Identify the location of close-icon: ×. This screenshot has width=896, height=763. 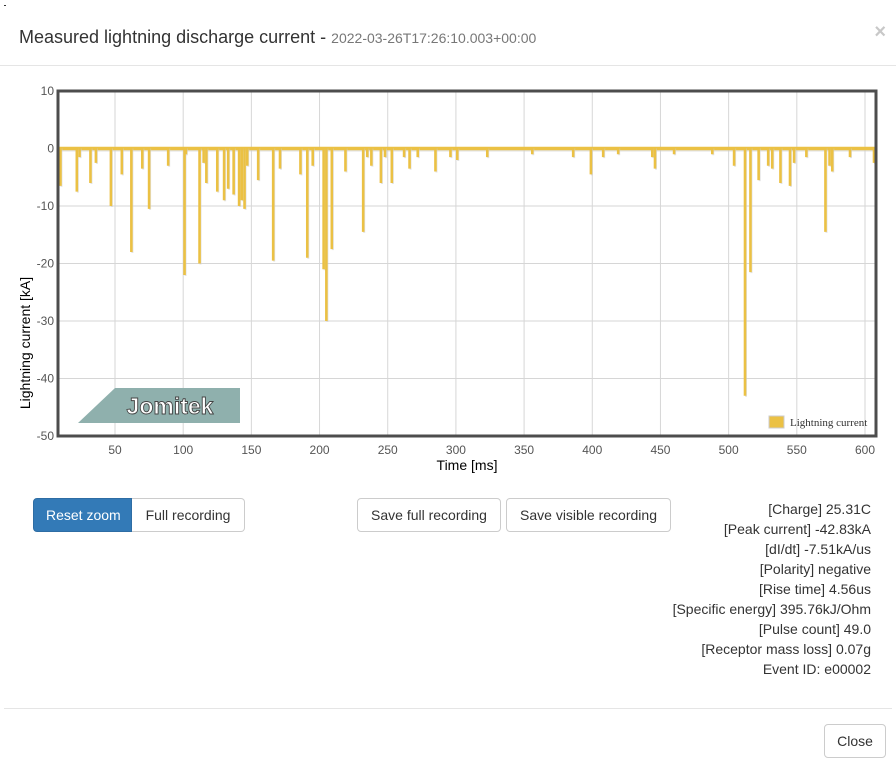
(880, 32).